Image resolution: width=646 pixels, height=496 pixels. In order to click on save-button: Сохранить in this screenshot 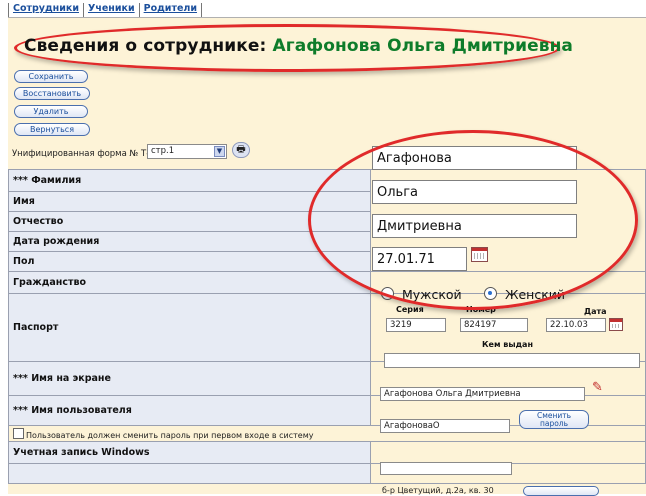, I will do `click(51, 76)`.